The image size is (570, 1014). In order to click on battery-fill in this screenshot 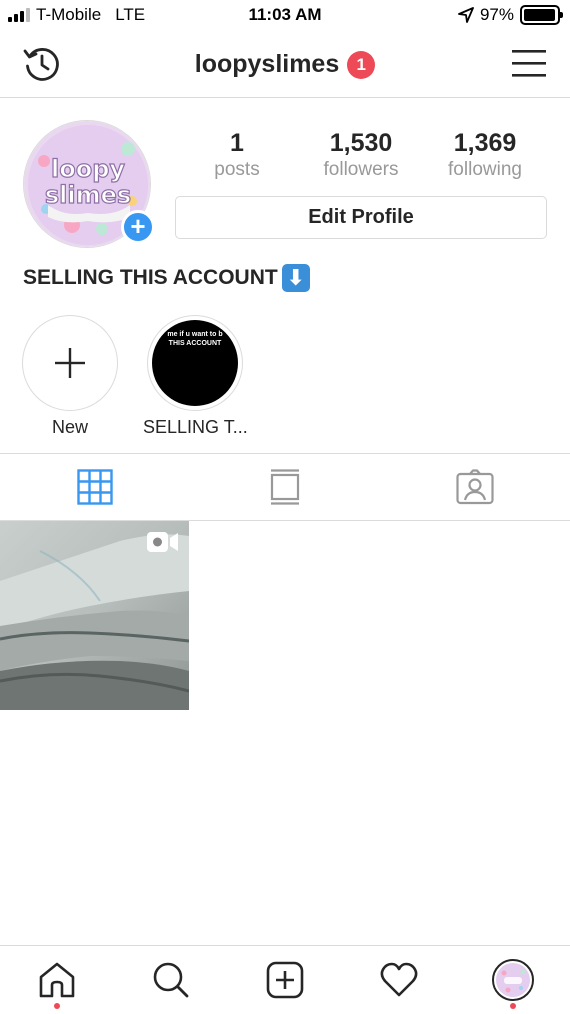, I will do `click(540, 15)`.